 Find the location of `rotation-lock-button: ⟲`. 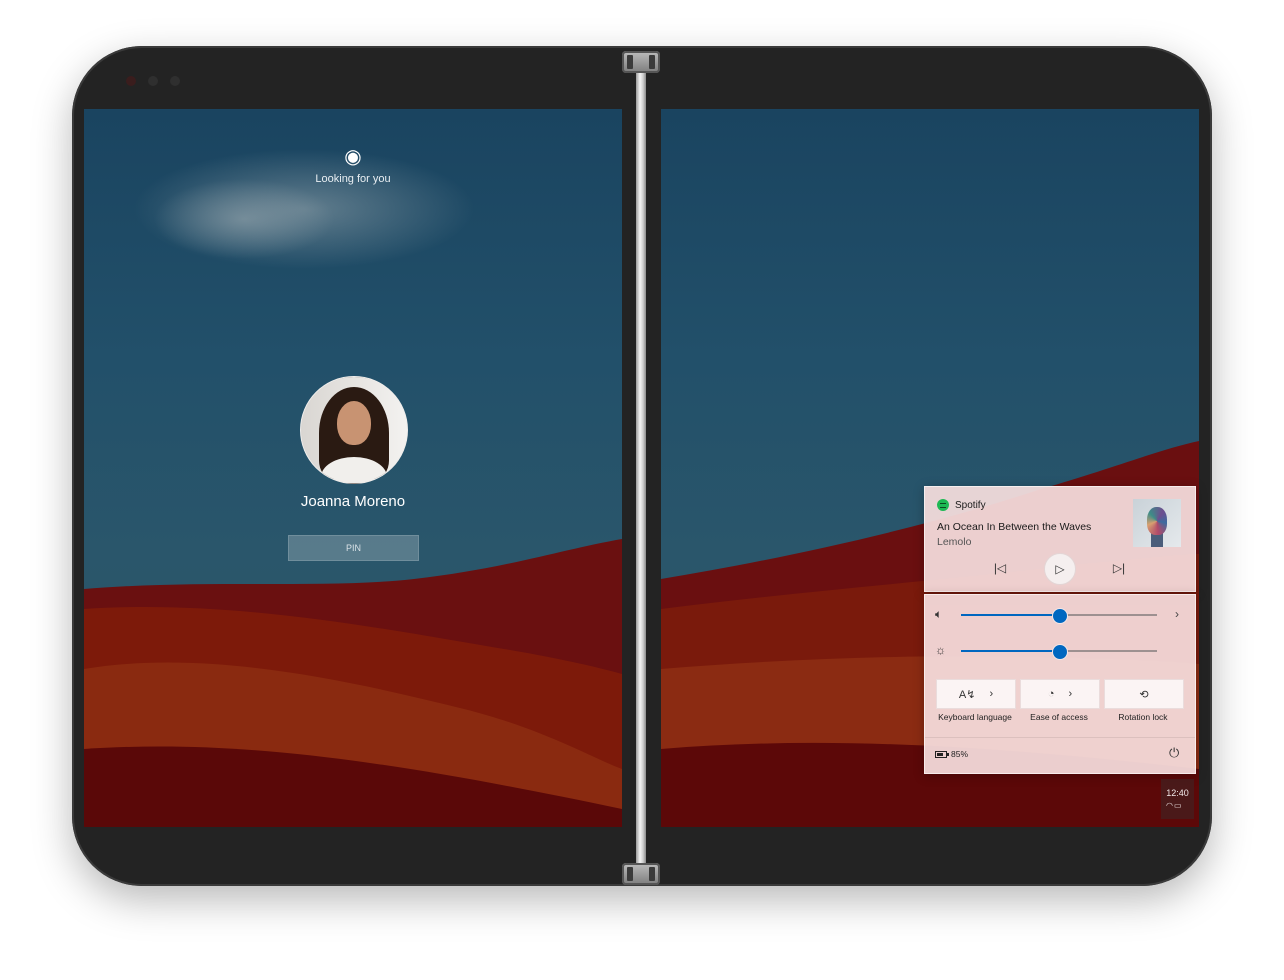

rotation-lock-button: ⟲ is located at coordinates (1144, 694).